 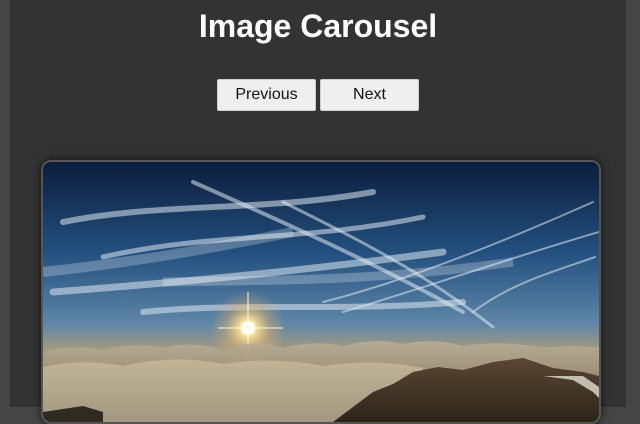 What do you see at coordinates (369, 95) in the screenshot?
I see `next-button: Next` at bounding box center [369, 95].